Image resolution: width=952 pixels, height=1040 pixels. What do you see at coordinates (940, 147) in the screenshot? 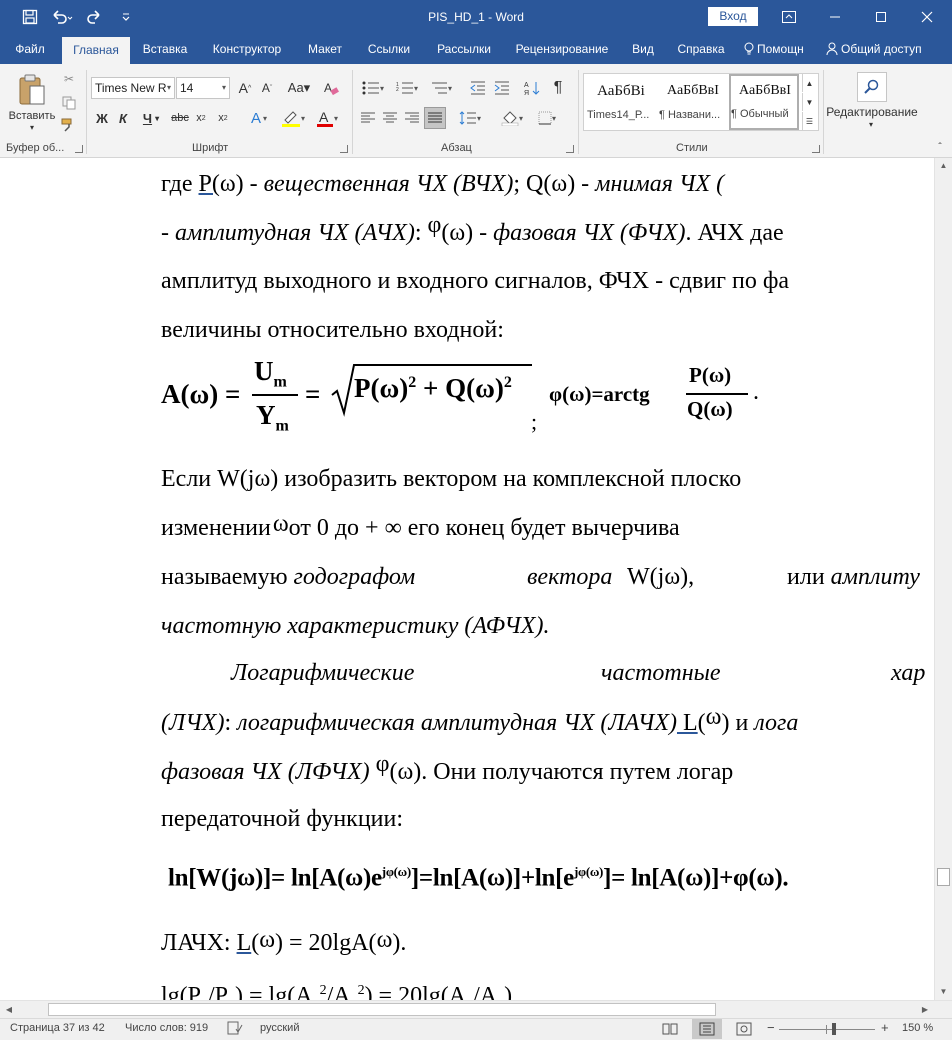
I see `collapse-ribbon-icon: ˆ` at bounding box center [940, 147].